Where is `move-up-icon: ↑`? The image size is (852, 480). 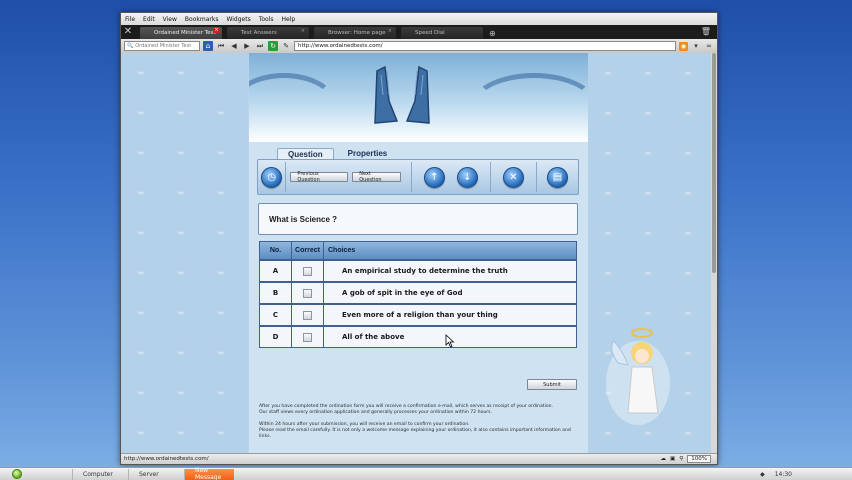 move-up-icon: ↑ is located at coordinates (434, 177).